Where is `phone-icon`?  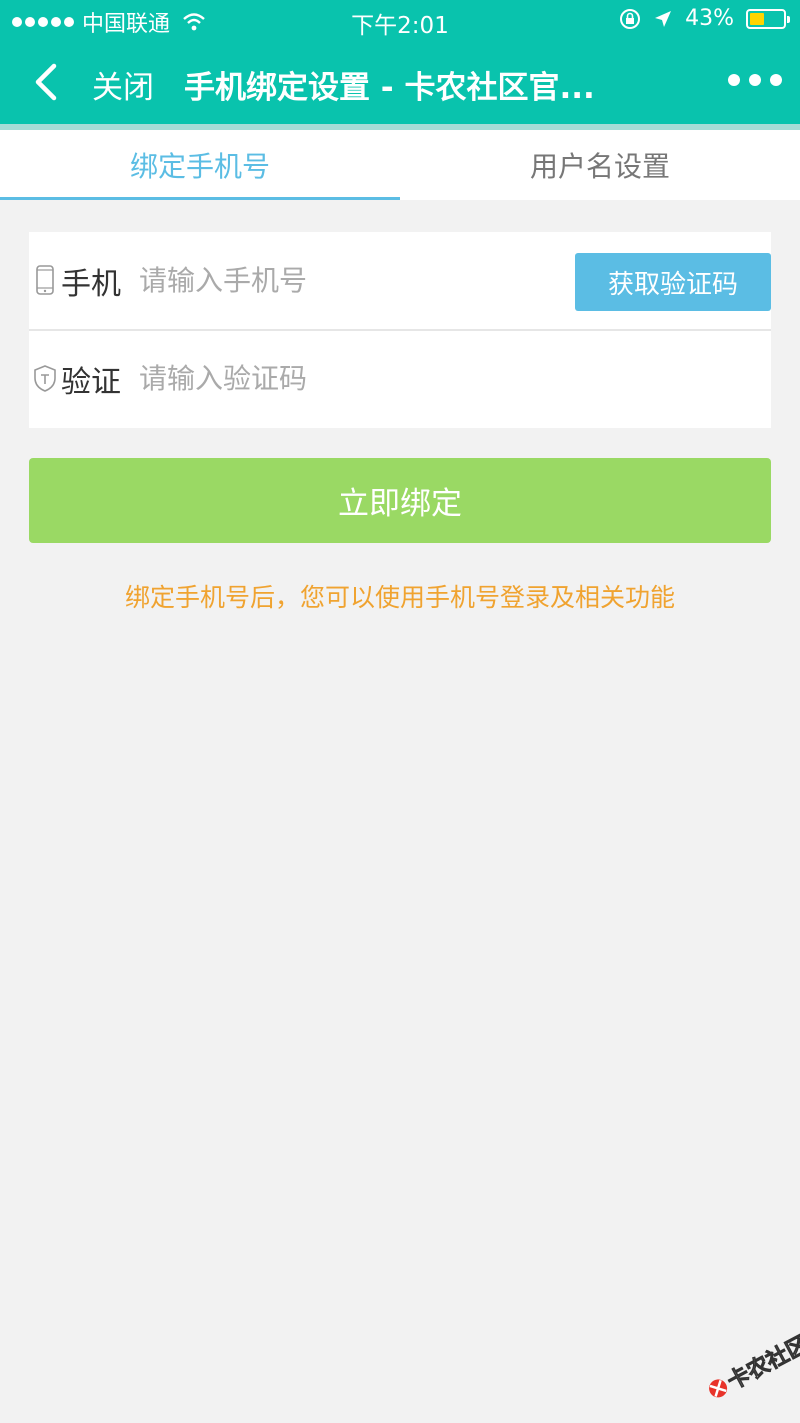 phone-icon is located at coordinates (45, 280).